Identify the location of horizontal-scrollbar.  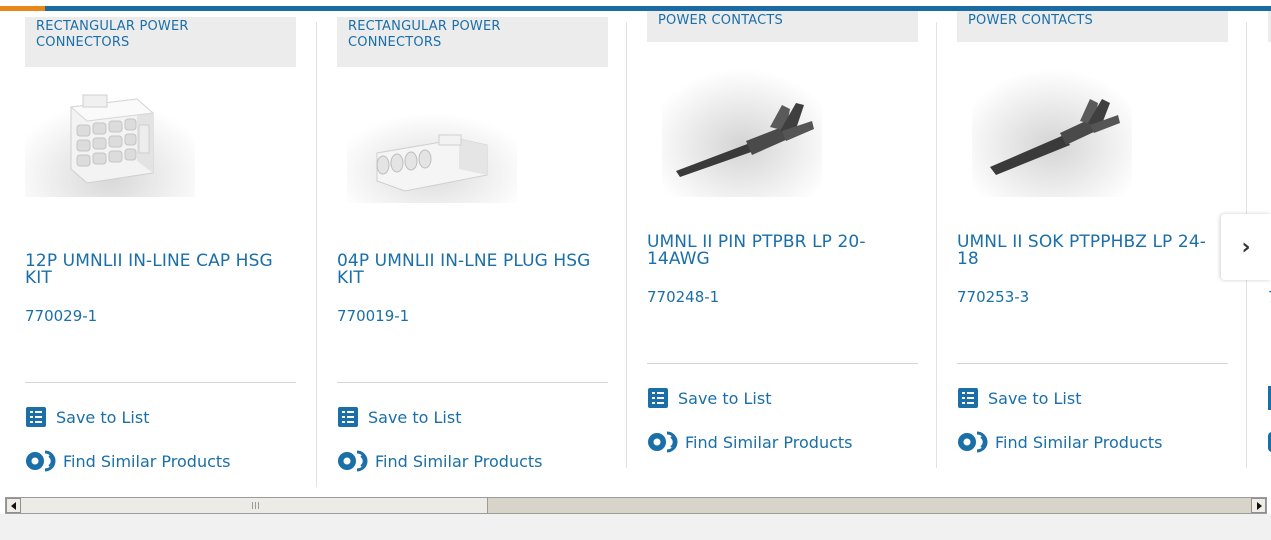
(636, 505).